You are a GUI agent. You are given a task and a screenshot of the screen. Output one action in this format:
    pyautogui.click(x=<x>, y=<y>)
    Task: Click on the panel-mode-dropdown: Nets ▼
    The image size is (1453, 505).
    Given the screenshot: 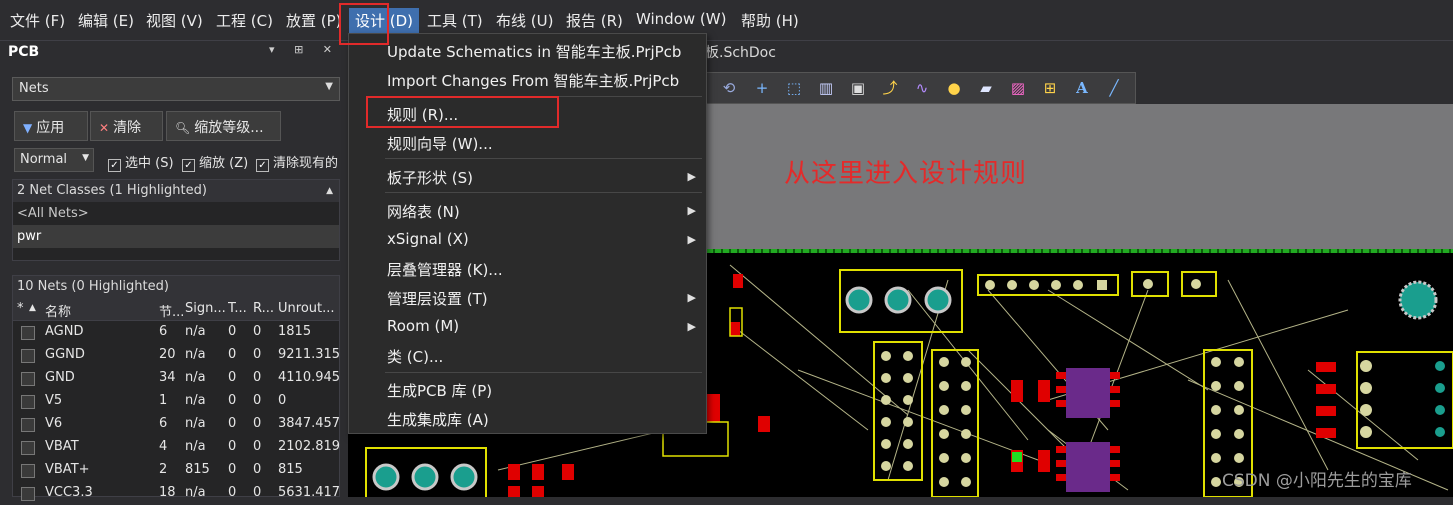 What is the action you would take?
    pyautogui.click(x=176, y=89)
    